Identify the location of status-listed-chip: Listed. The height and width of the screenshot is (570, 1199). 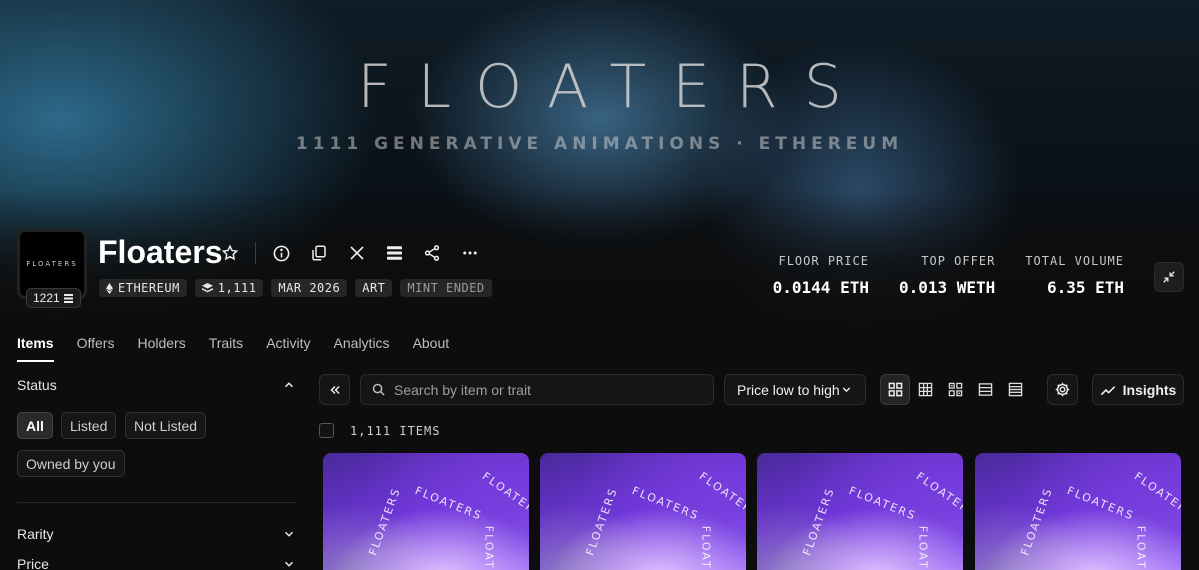
(89, 425).